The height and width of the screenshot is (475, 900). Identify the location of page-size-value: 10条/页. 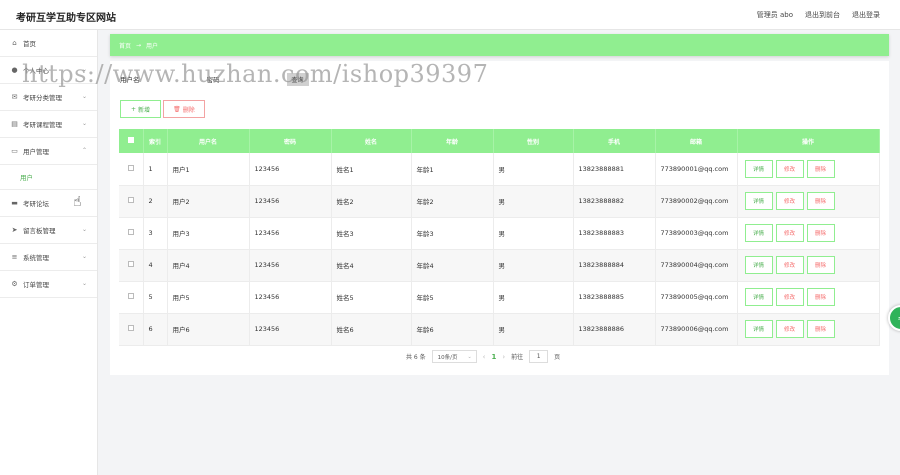
(447, 357).